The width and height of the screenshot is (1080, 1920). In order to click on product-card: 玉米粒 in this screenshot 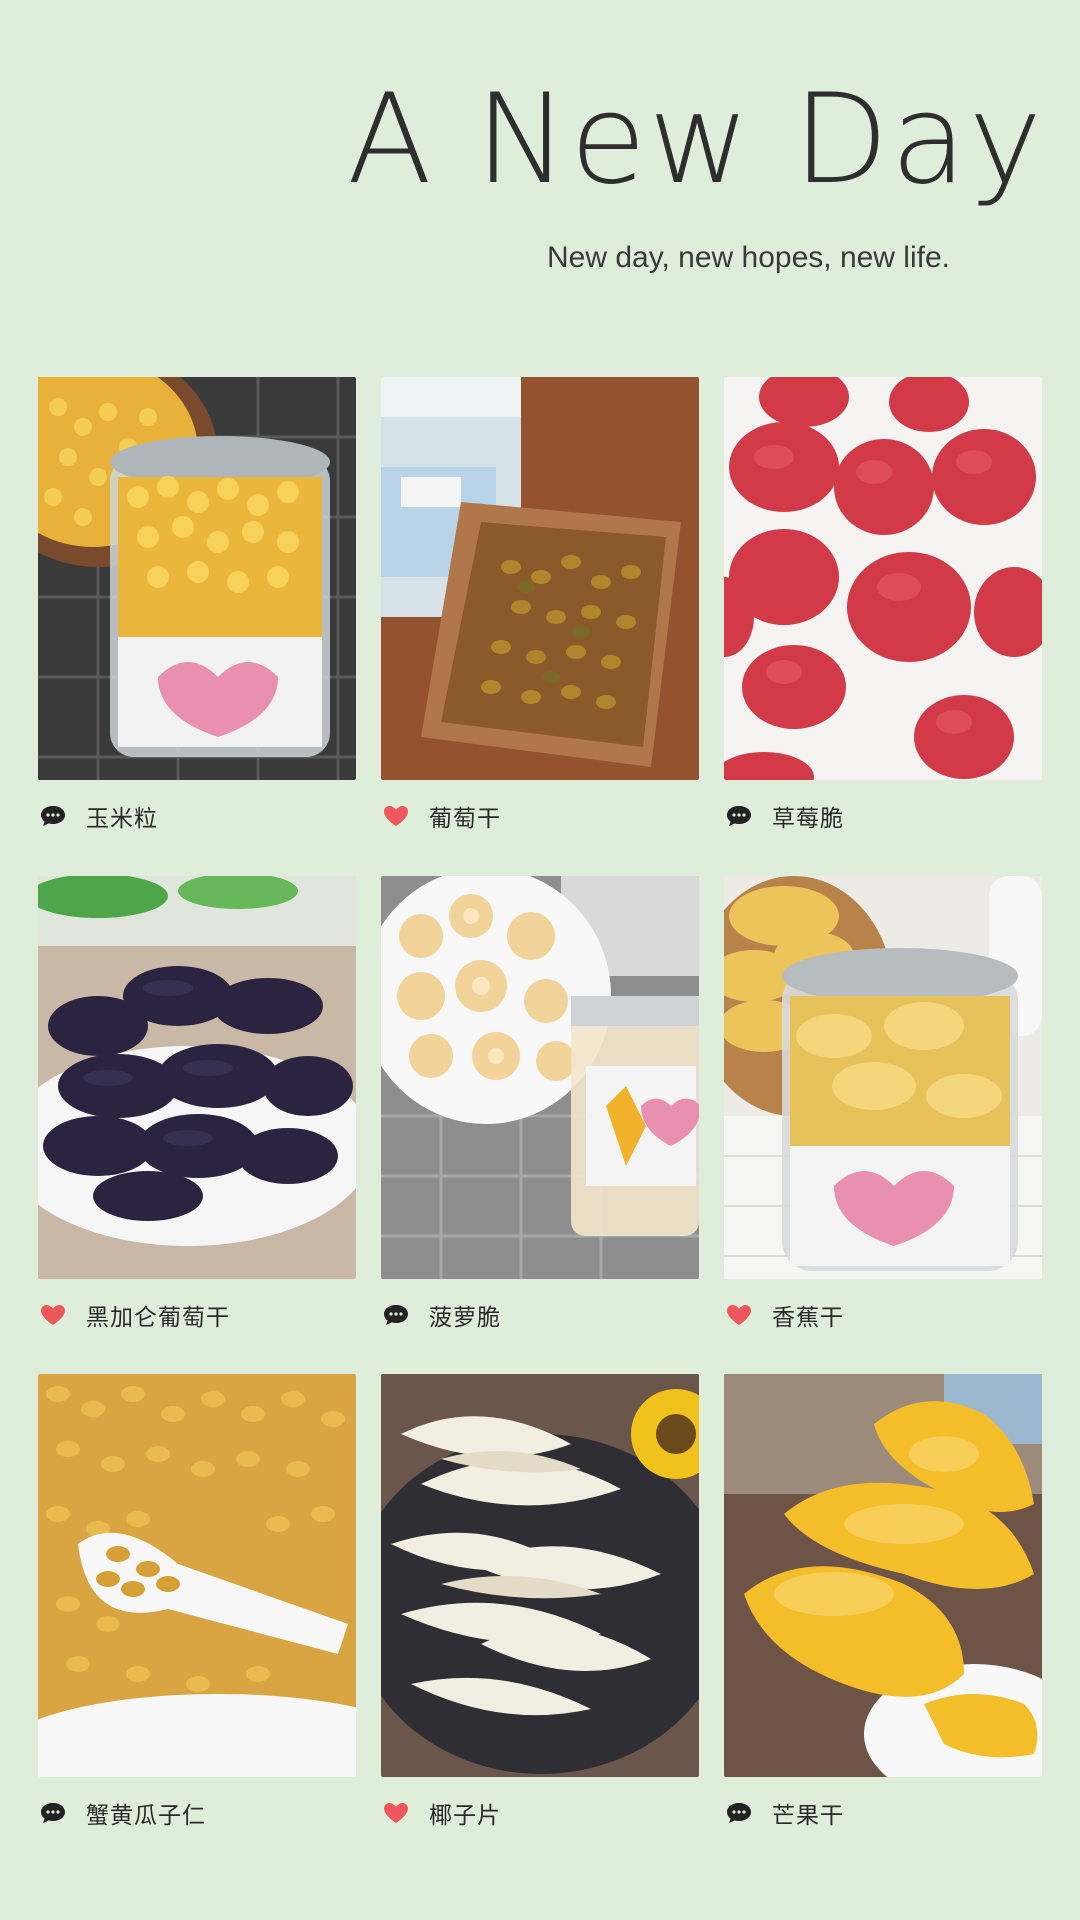, I will do `click(197, 604)`.